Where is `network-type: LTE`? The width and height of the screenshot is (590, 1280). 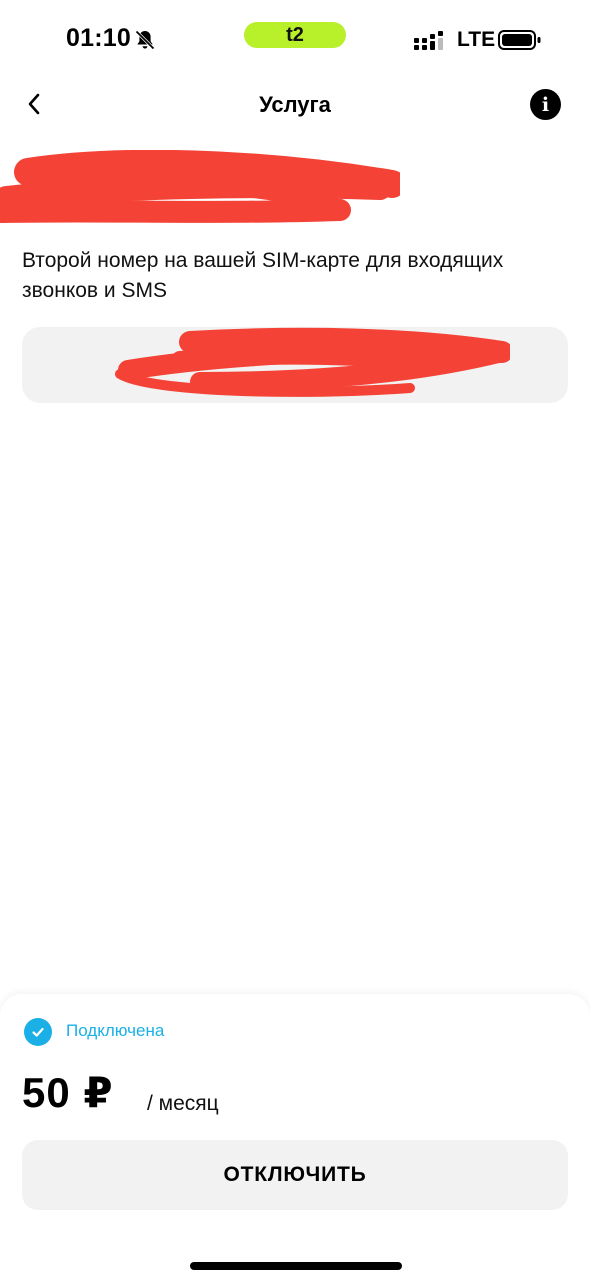 network-type: LTE is located at coordinates (476, 39).